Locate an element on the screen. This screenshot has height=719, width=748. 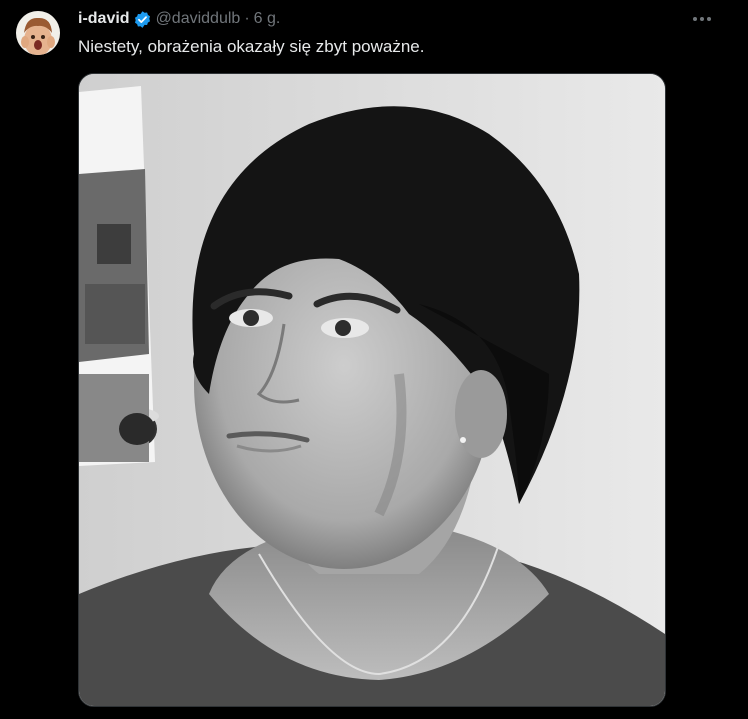
tweet-header: i-david @daviddulb · 6 g. is located at coordinates (179, 19).